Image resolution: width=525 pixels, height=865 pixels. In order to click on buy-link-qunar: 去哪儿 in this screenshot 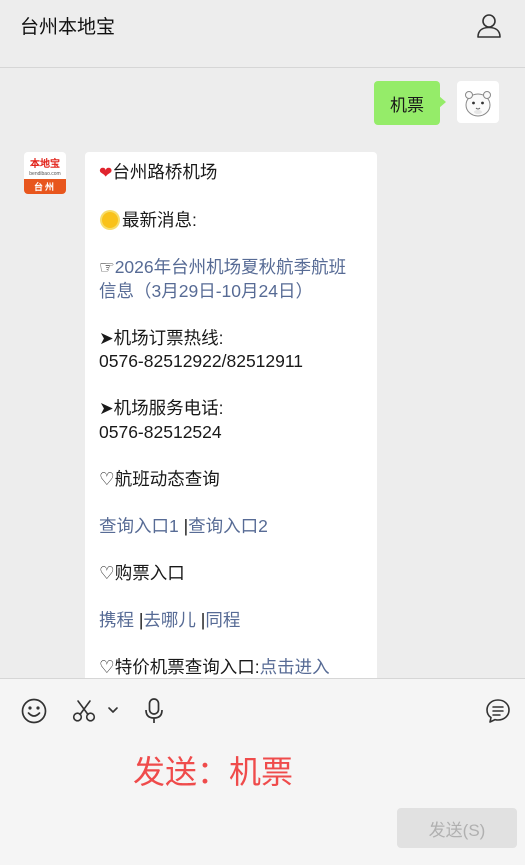, I will do `click(169, 620)`.